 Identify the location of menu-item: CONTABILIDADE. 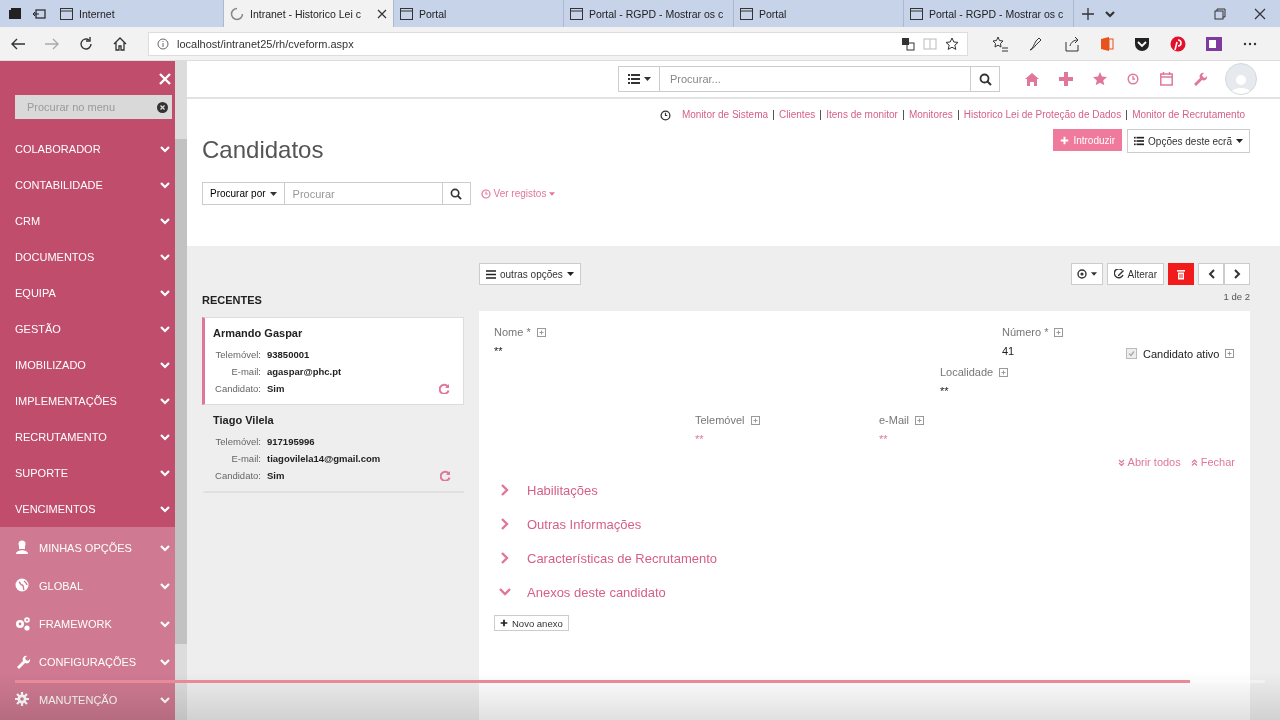
(87, 185).